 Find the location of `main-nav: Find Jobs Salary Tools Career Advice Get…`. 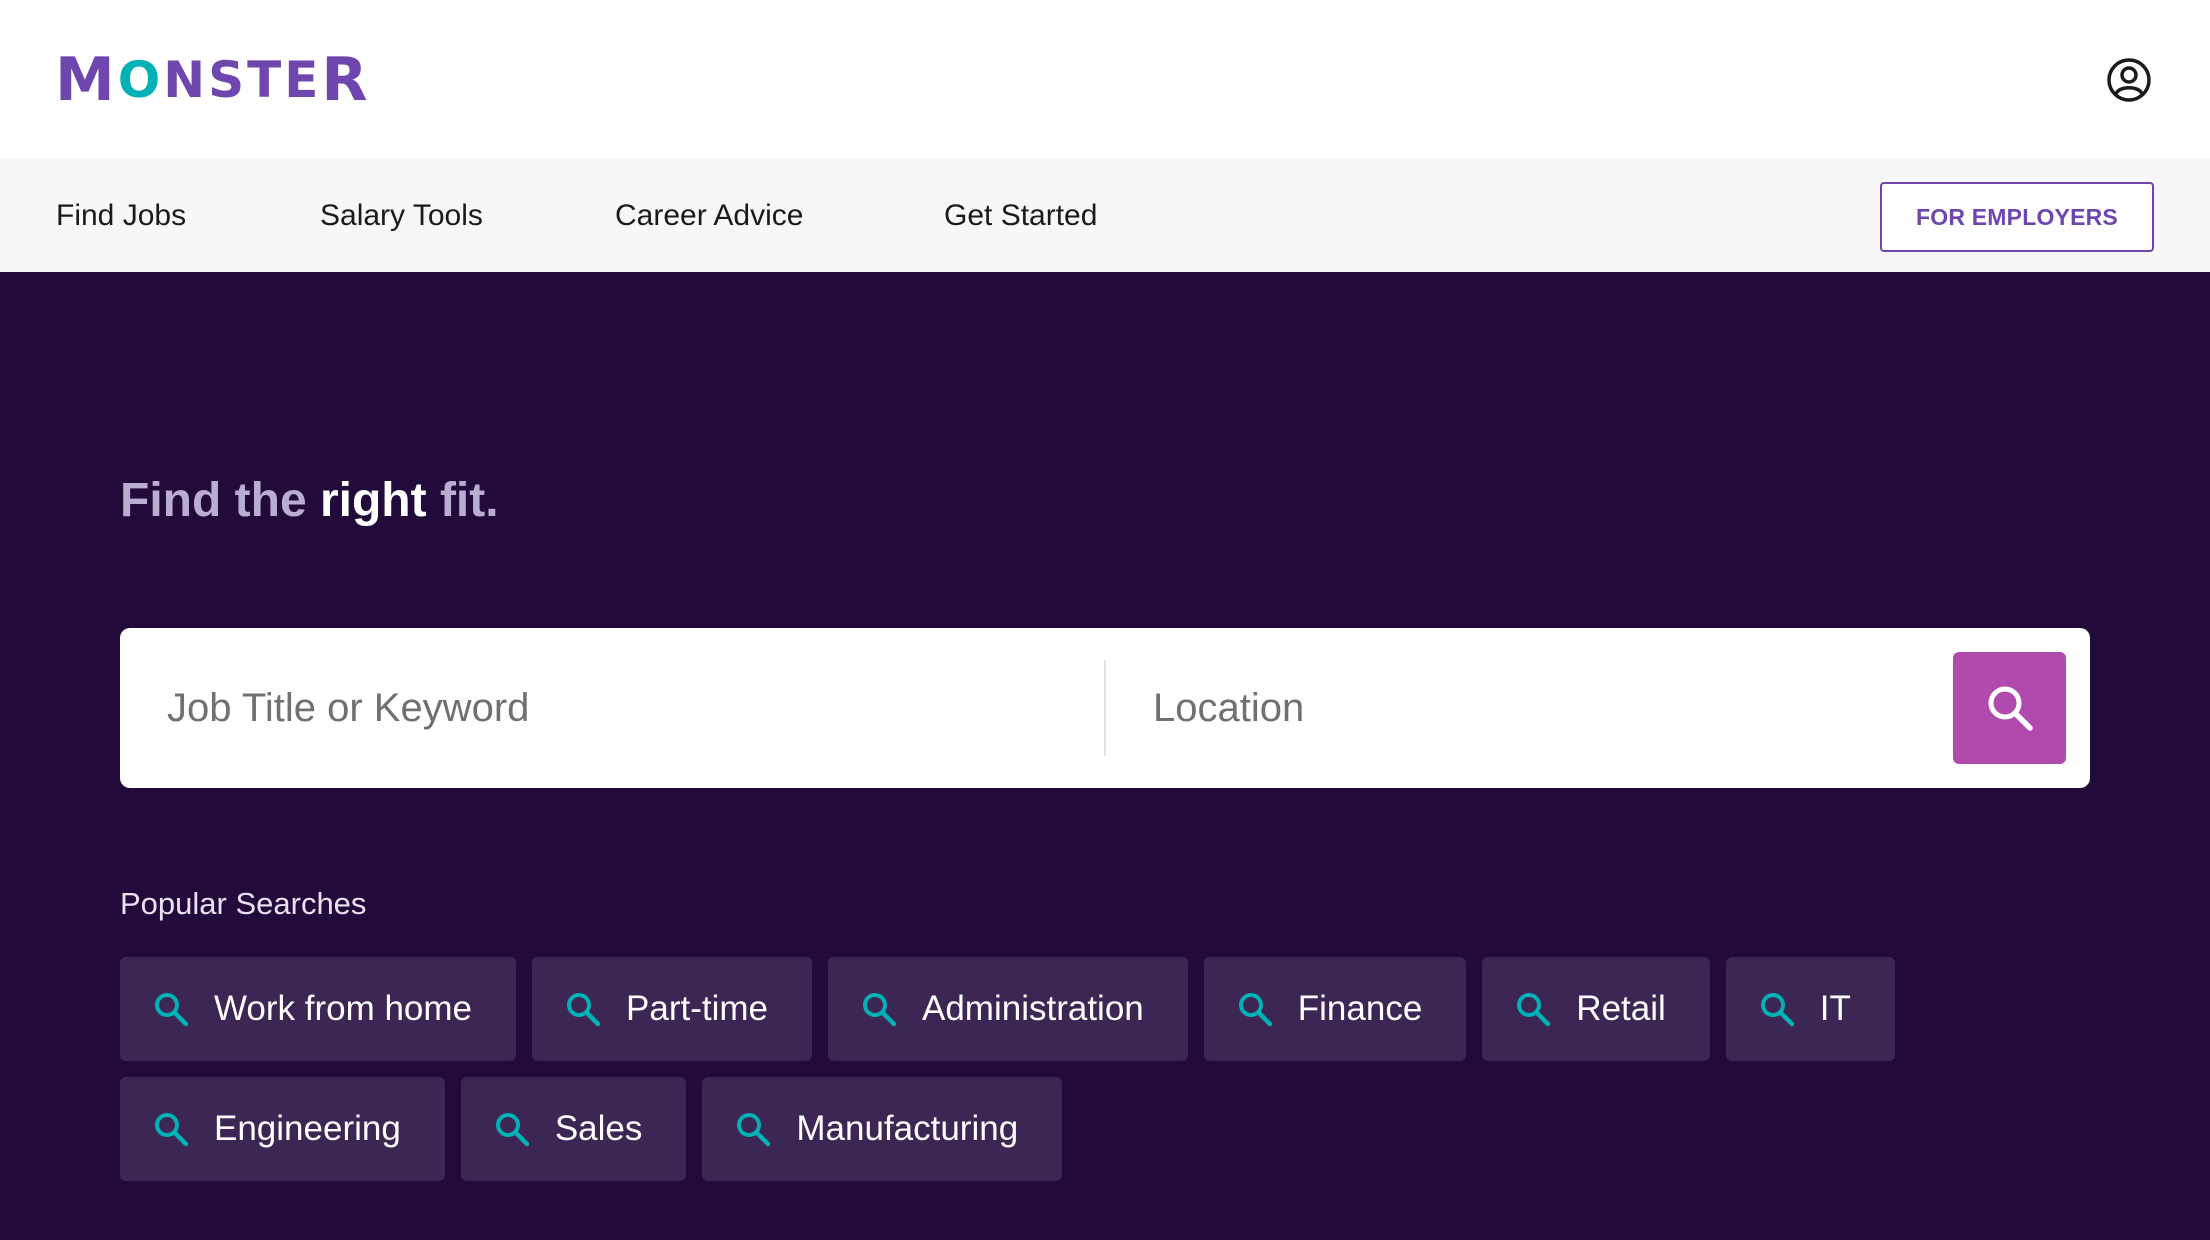

main-nav: Find Jobs Salary Tools Career Advice Get… is located at coordinates (1105, 215).